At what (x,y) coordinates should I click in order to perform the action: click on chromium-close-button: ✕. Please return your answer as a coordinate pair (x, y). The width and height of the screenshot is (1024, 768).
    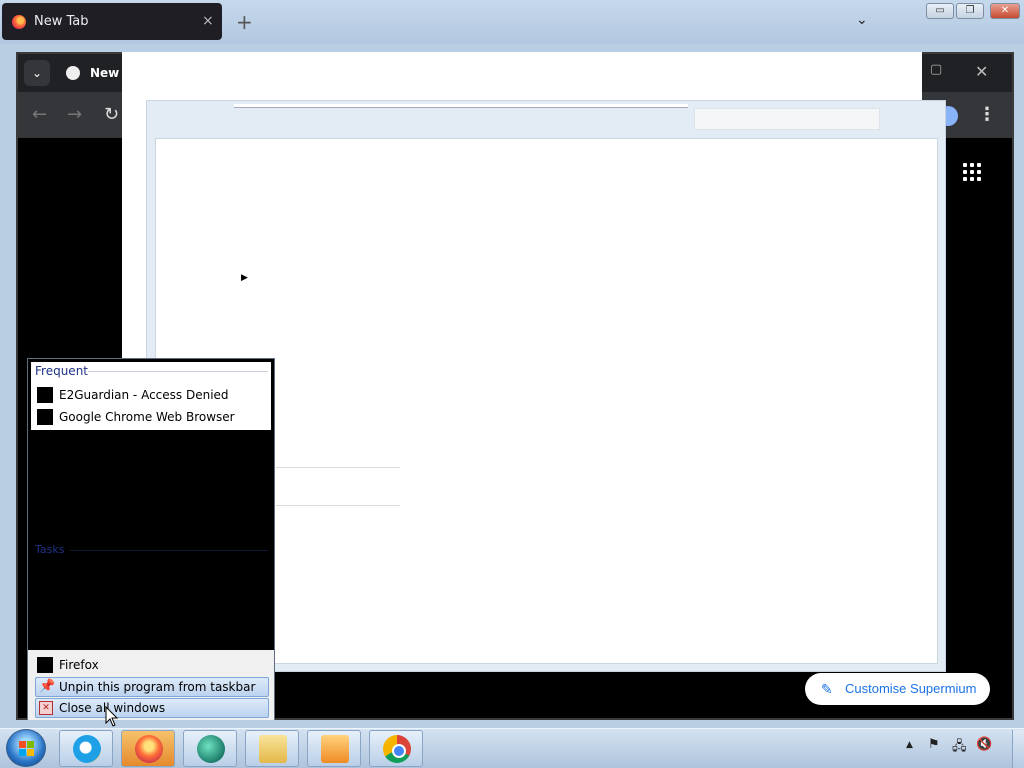
    Looking at the image, I should click on (981, 71).